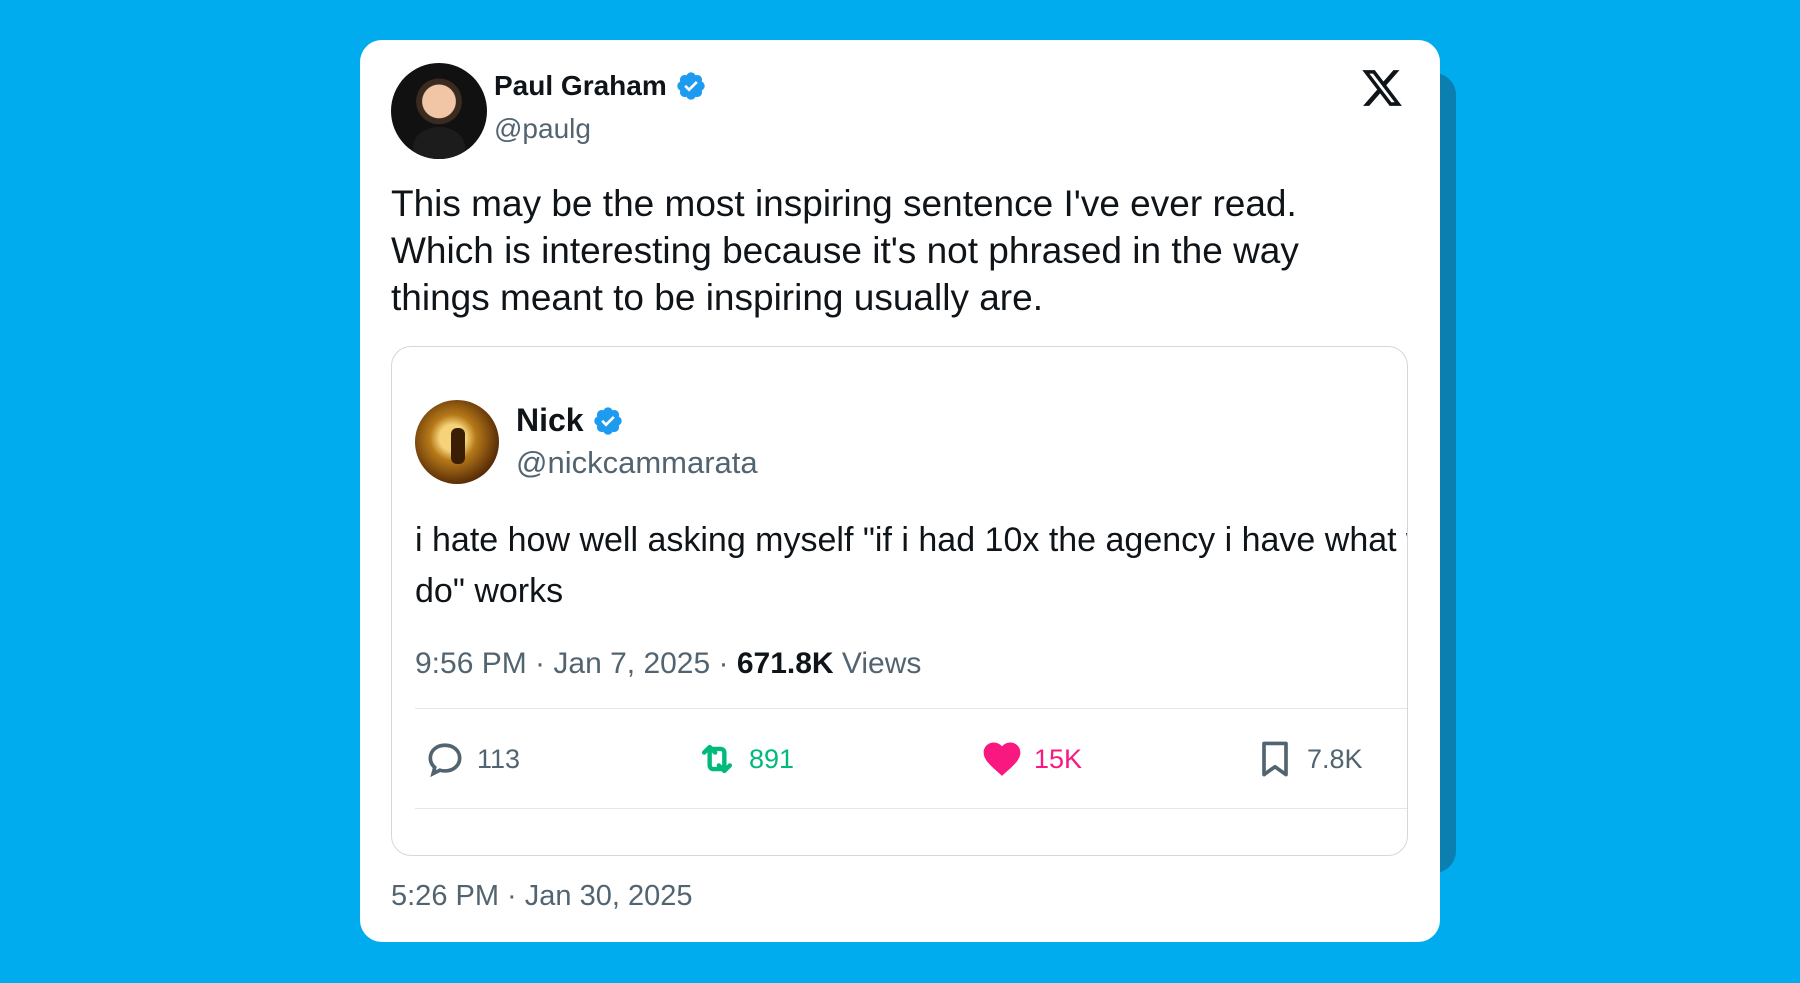 The height and width of the screenshot is (983, 1800). I want to click on reply-count: 113, so click(499, 758).